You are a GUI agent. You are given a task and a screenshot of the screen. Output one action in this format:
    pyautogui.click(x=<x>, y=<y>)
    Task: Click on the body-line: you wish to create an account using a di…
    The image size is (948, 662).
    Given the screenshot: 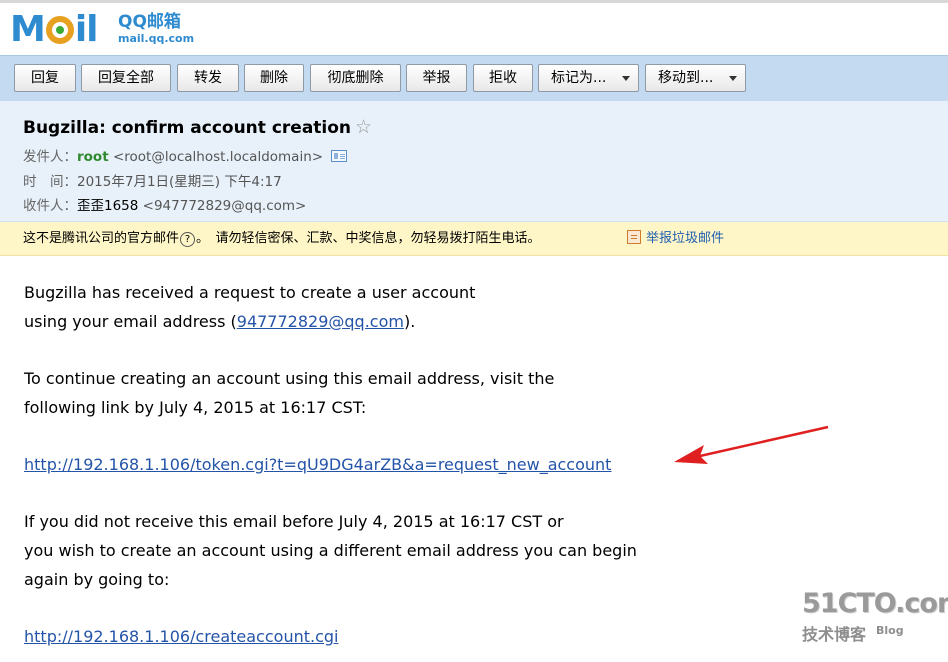 What is the action you would take?
    pyautogui.click(x=330, y=550)
    